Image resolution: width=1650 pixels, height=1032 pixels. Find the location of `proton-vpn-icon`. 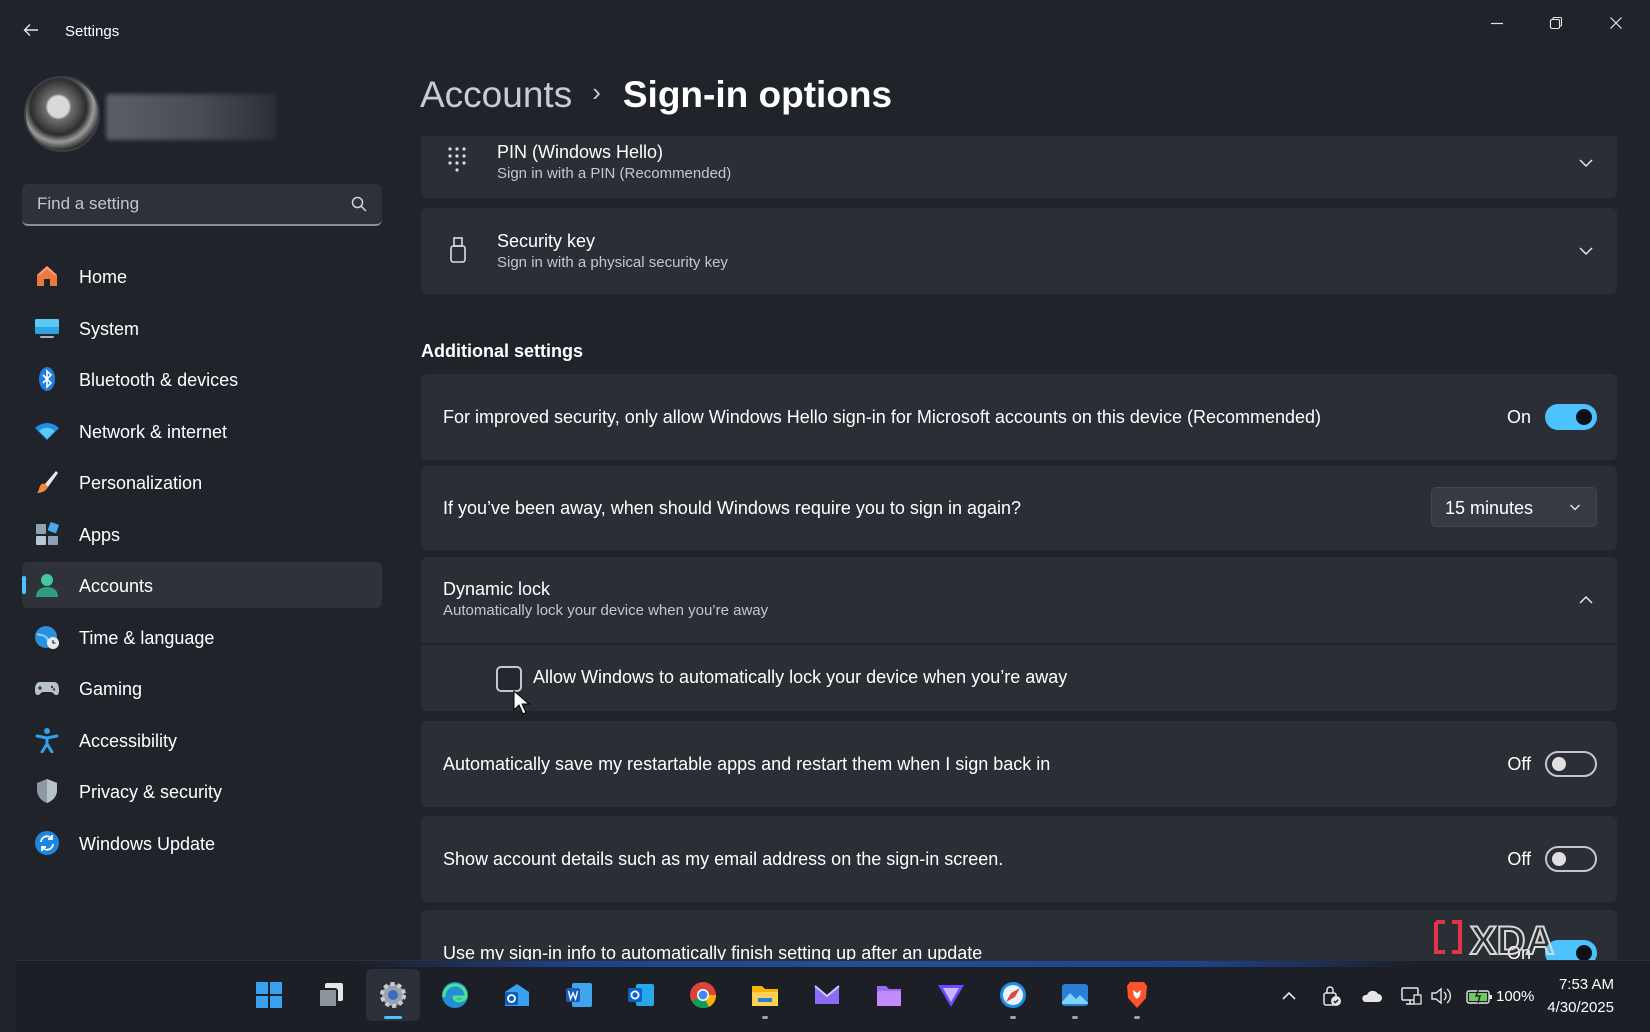

proton-vpn-icon is located at coordinates (951, 996).